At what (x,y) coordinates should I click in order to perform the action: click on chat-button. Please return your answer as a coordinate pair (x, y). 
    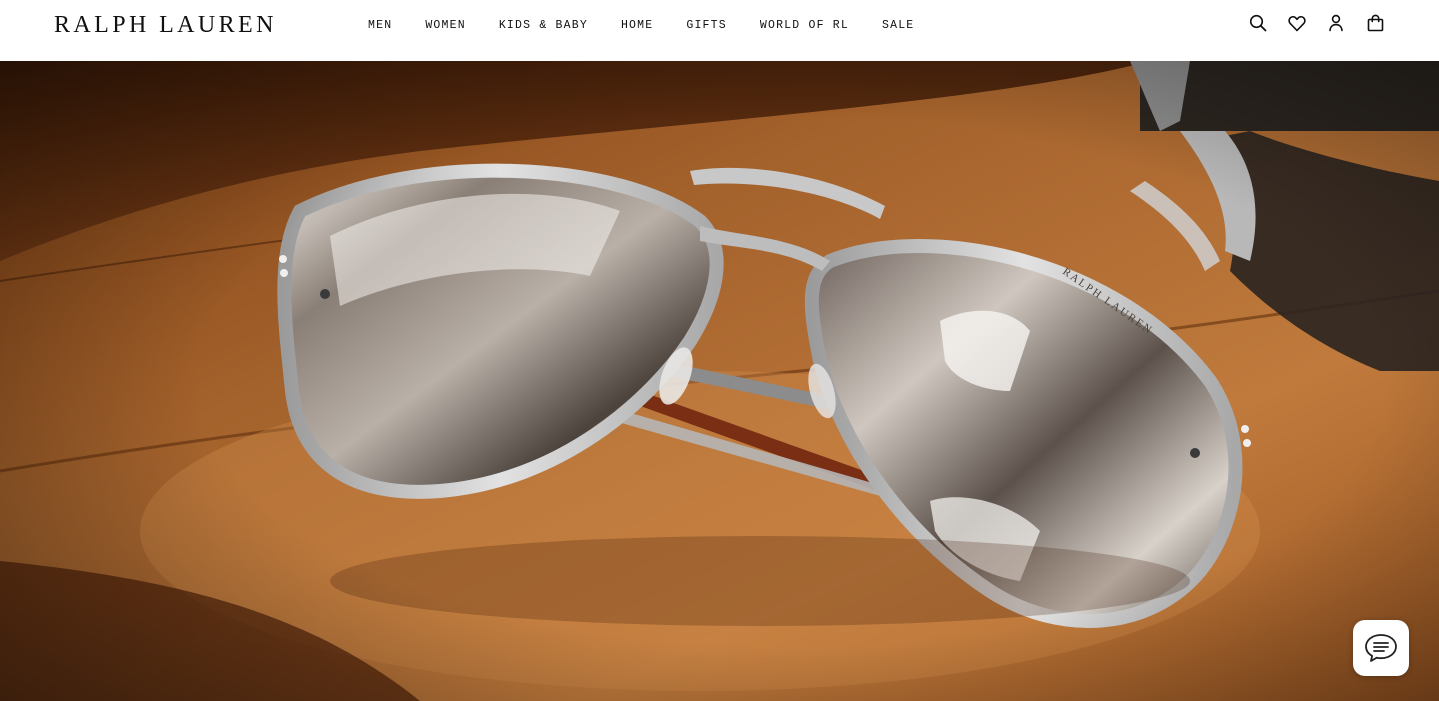
    Looking at the image, I should click on (1381, 648).